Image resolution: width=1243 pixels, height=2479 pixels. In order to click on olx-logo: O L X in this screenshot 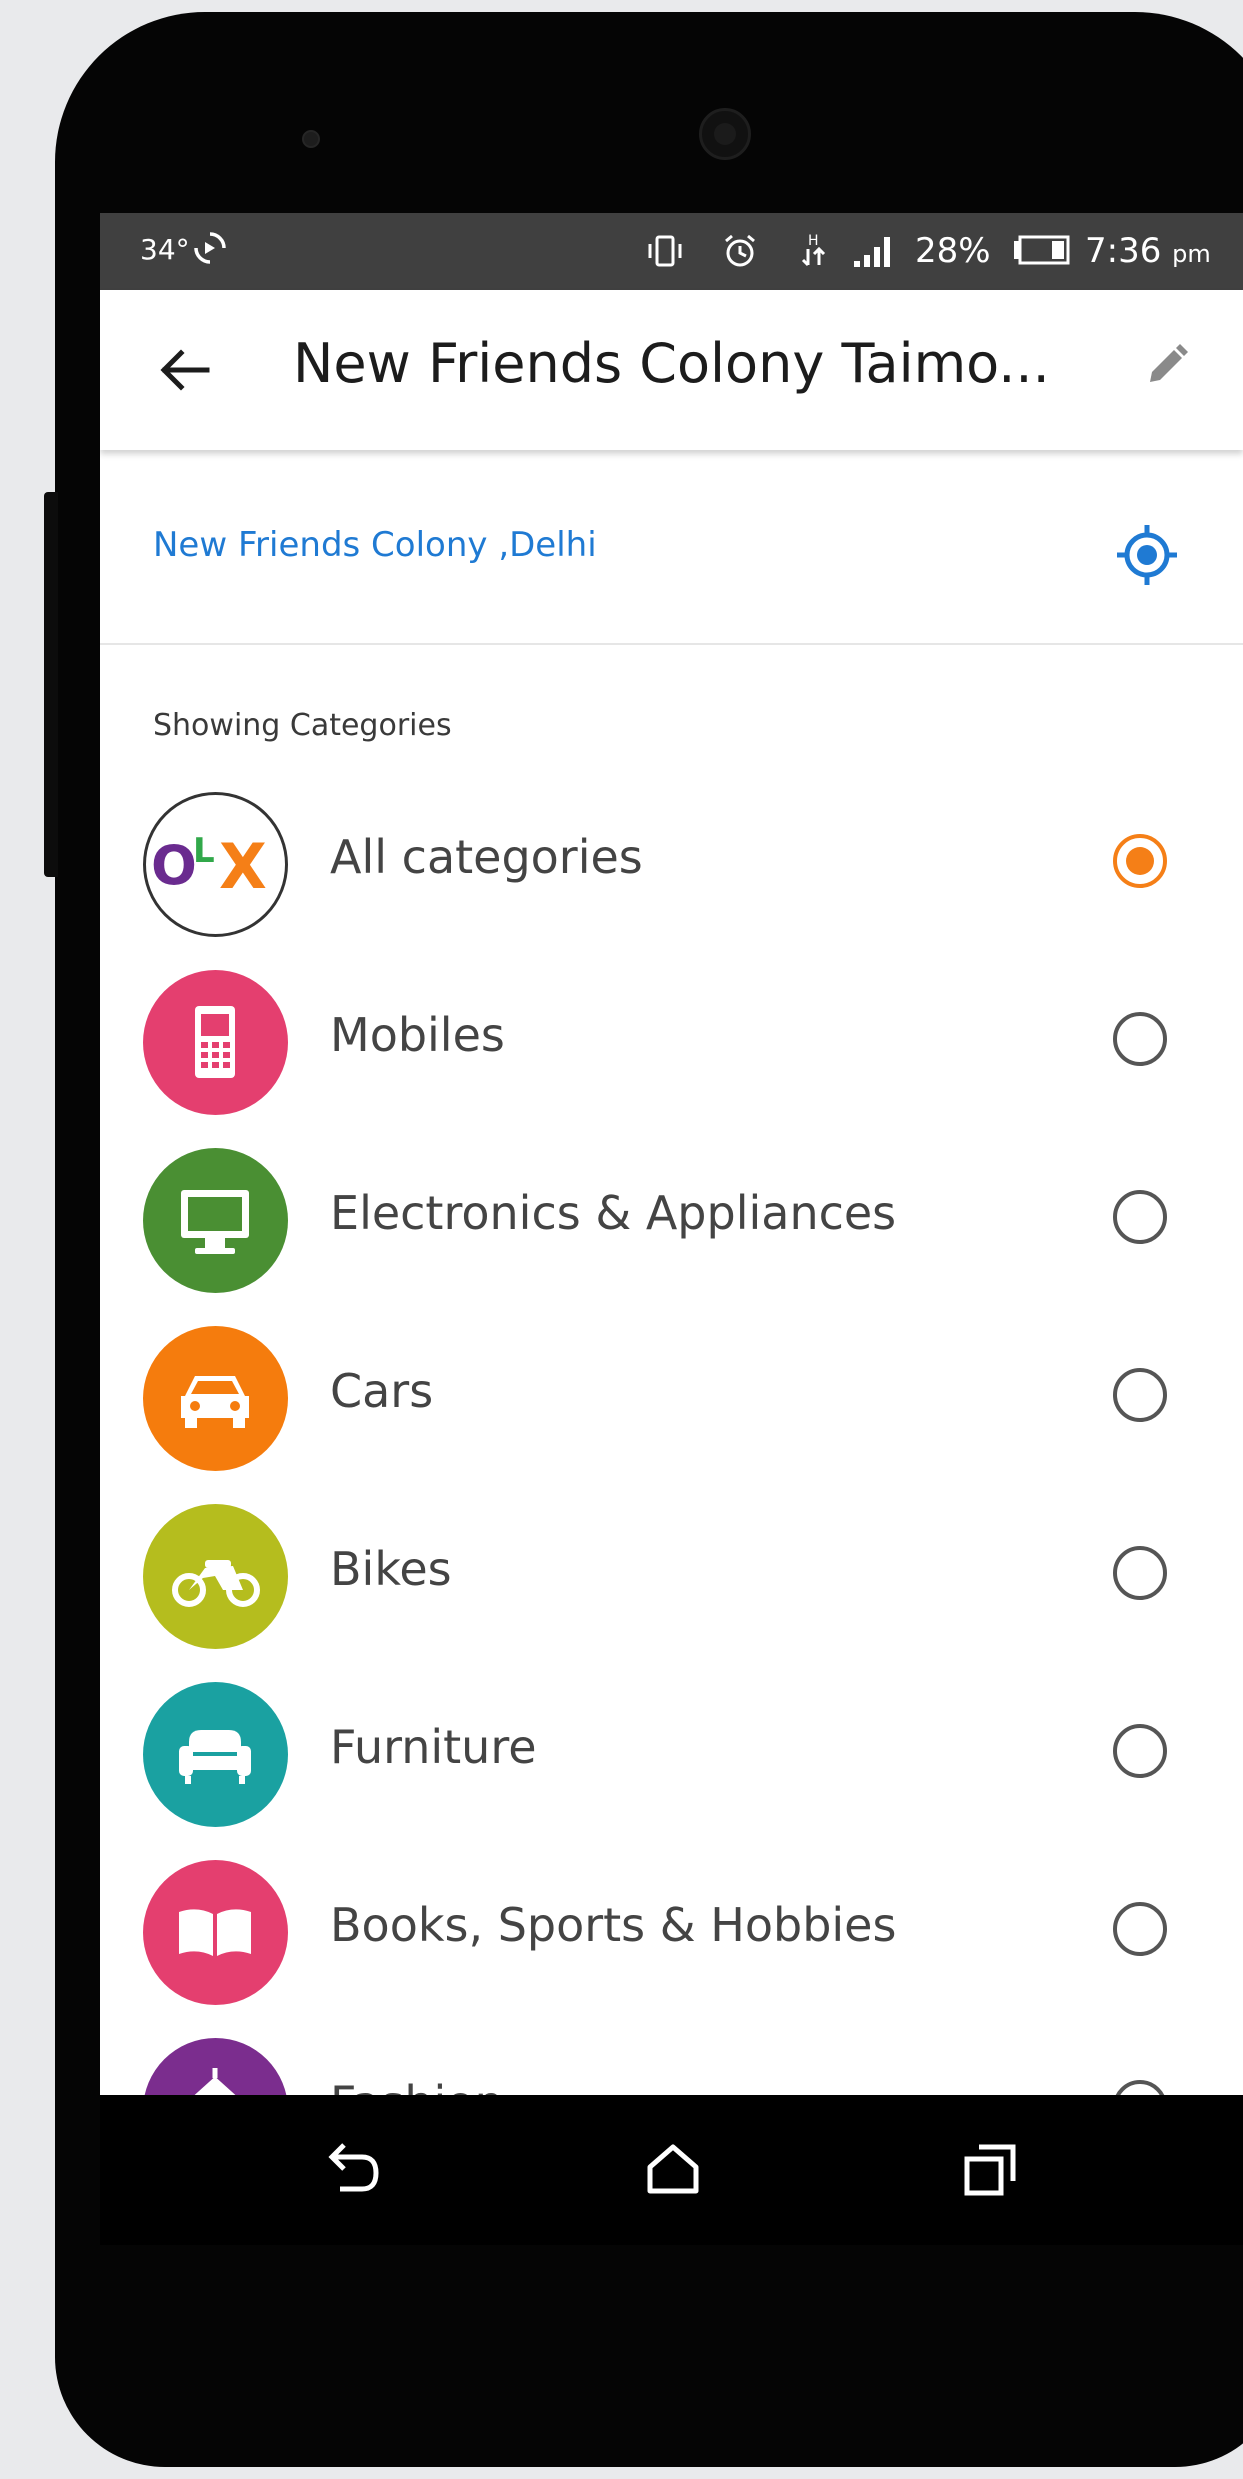, I will do `click(215, 864)`.